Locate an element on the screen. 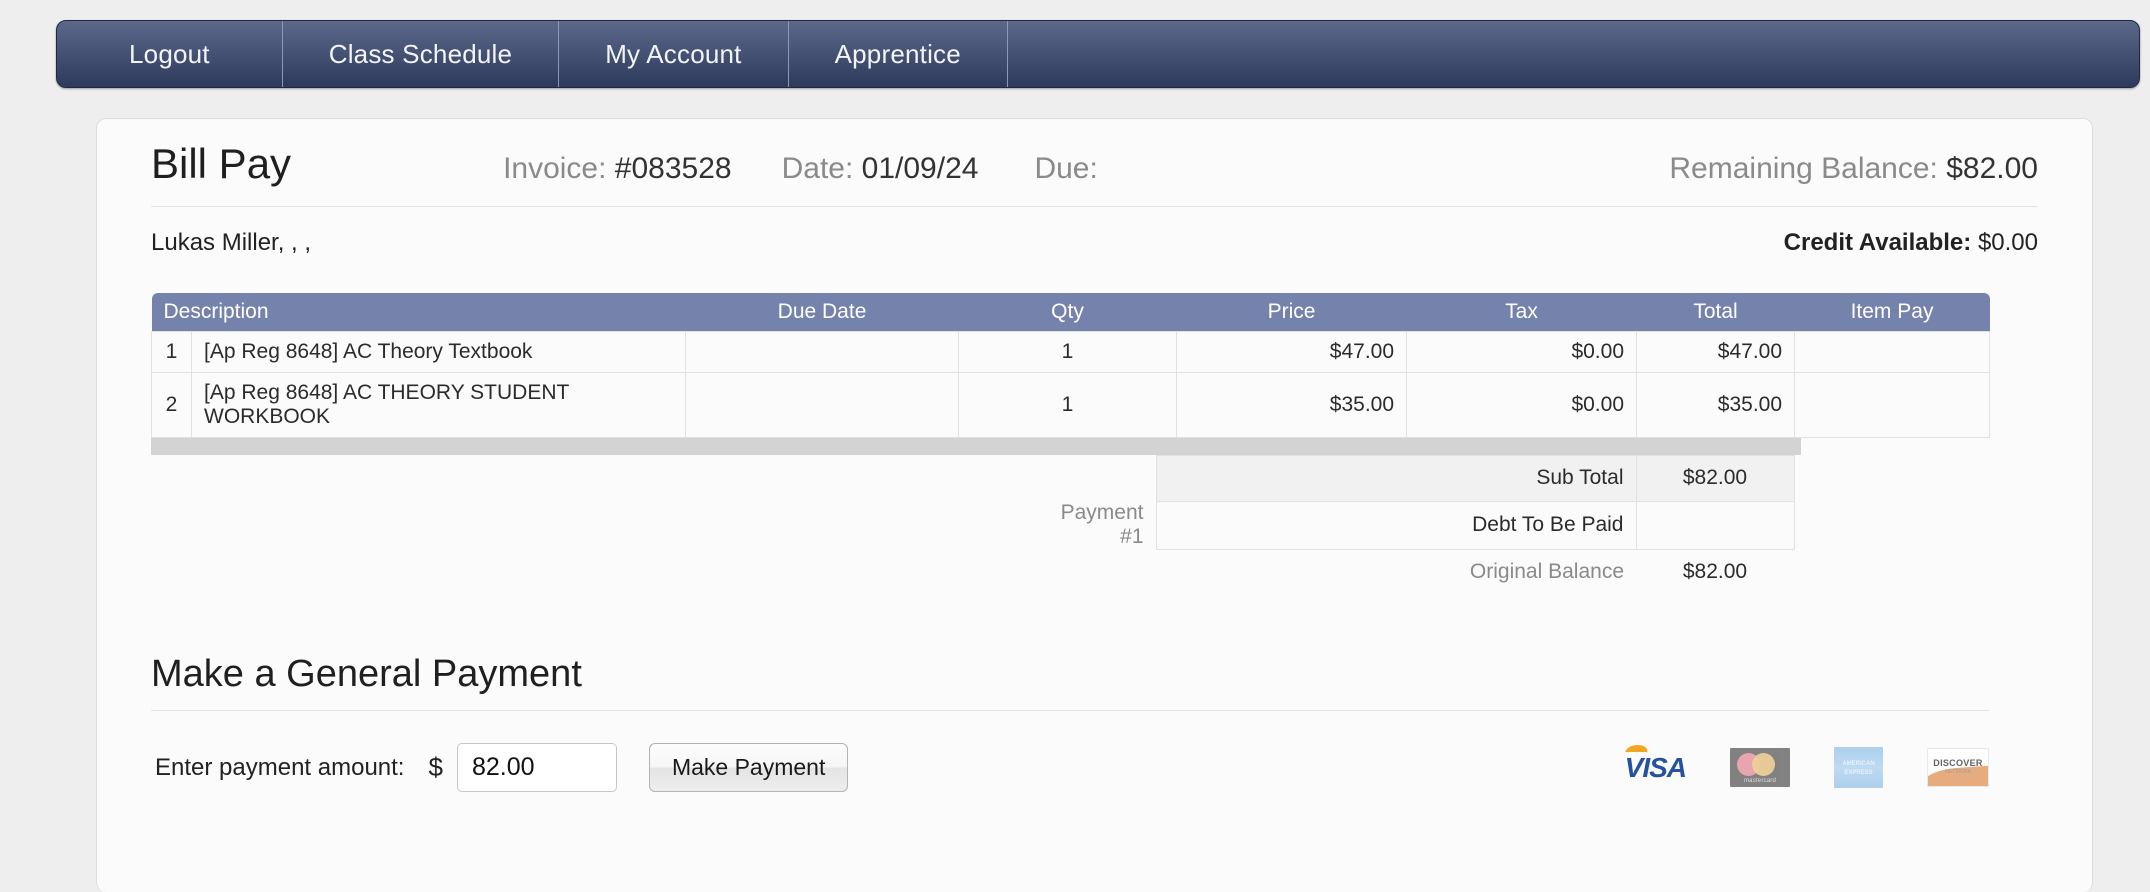 The width and height of the screenshot is (2150, 892). original-balance-value: $82.00 is located at coordinates (1715, 572).